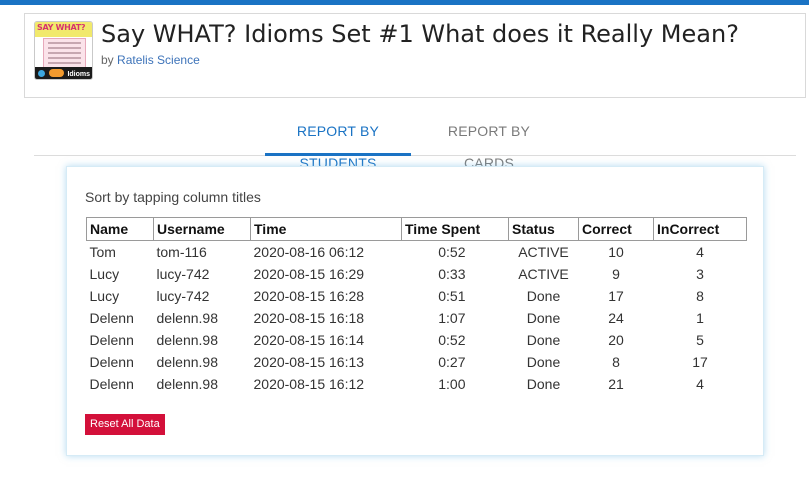 The width and height of the screenshot is (809, 491). I want to click on cell-time: 2020-08-15 16:13, so click(309, 361).